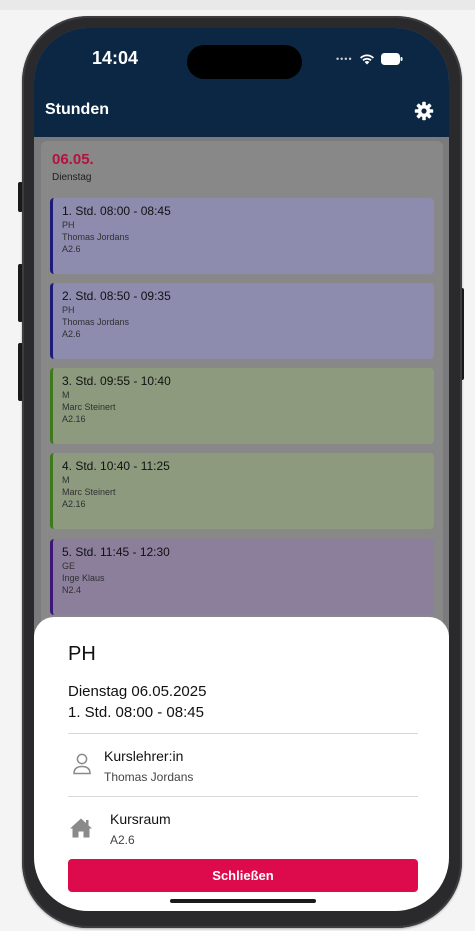  Describe the element at coordinates (116, 381) in the screenshot. I see `lesson-time: 3. Std. 09:55 - 10:40` at that location.